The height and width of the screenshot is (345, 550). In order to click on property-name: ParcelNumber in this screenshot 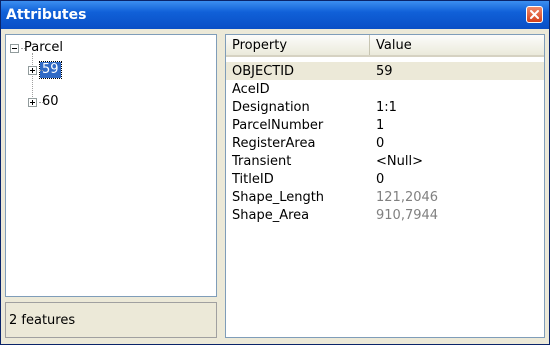, I will do `click(278, 125)`.